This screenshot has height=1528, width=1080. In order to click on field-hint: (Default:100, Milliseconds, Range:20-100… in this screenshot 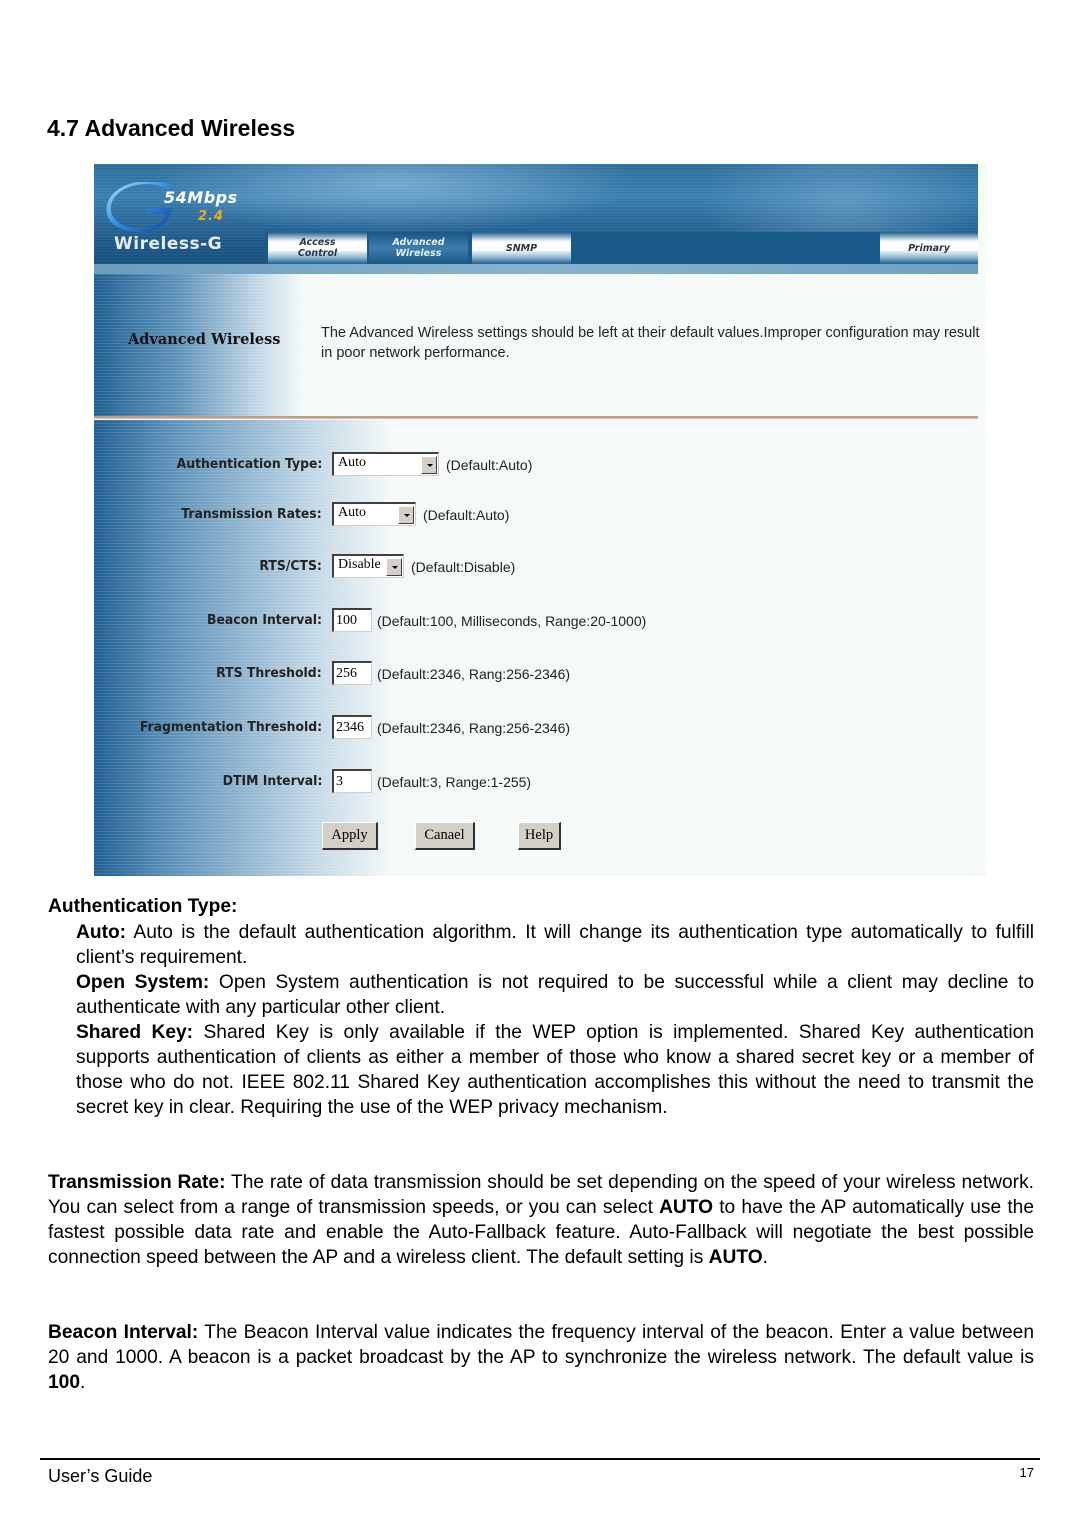, I will do `click(512, 621)`.